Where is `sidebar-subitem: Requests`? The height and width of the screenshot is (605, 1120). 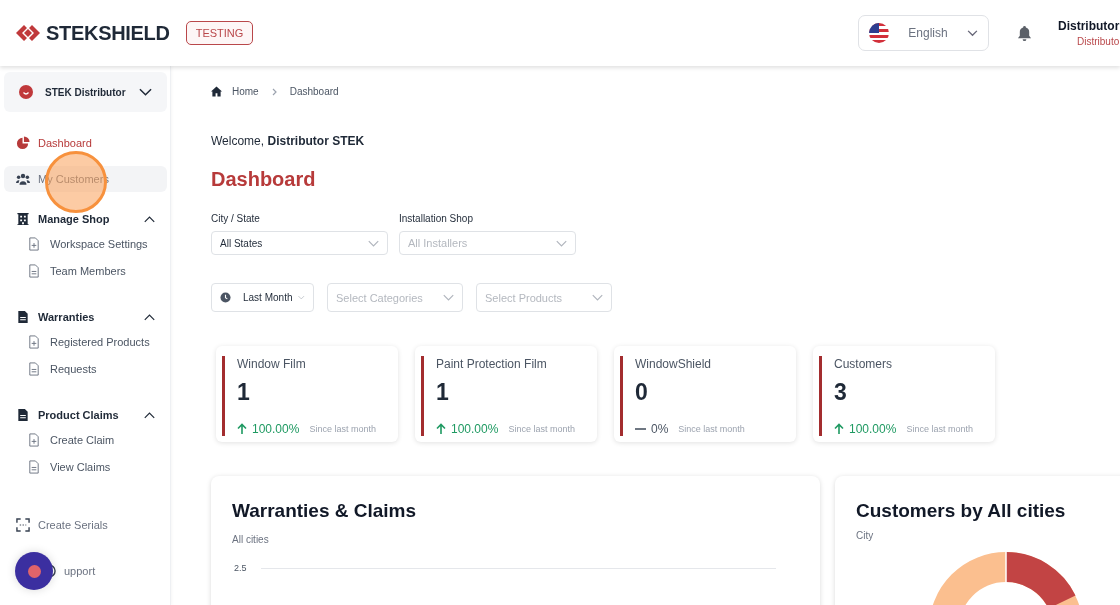
sidebar-subitem: Requests is located at coordinates (85, 368).